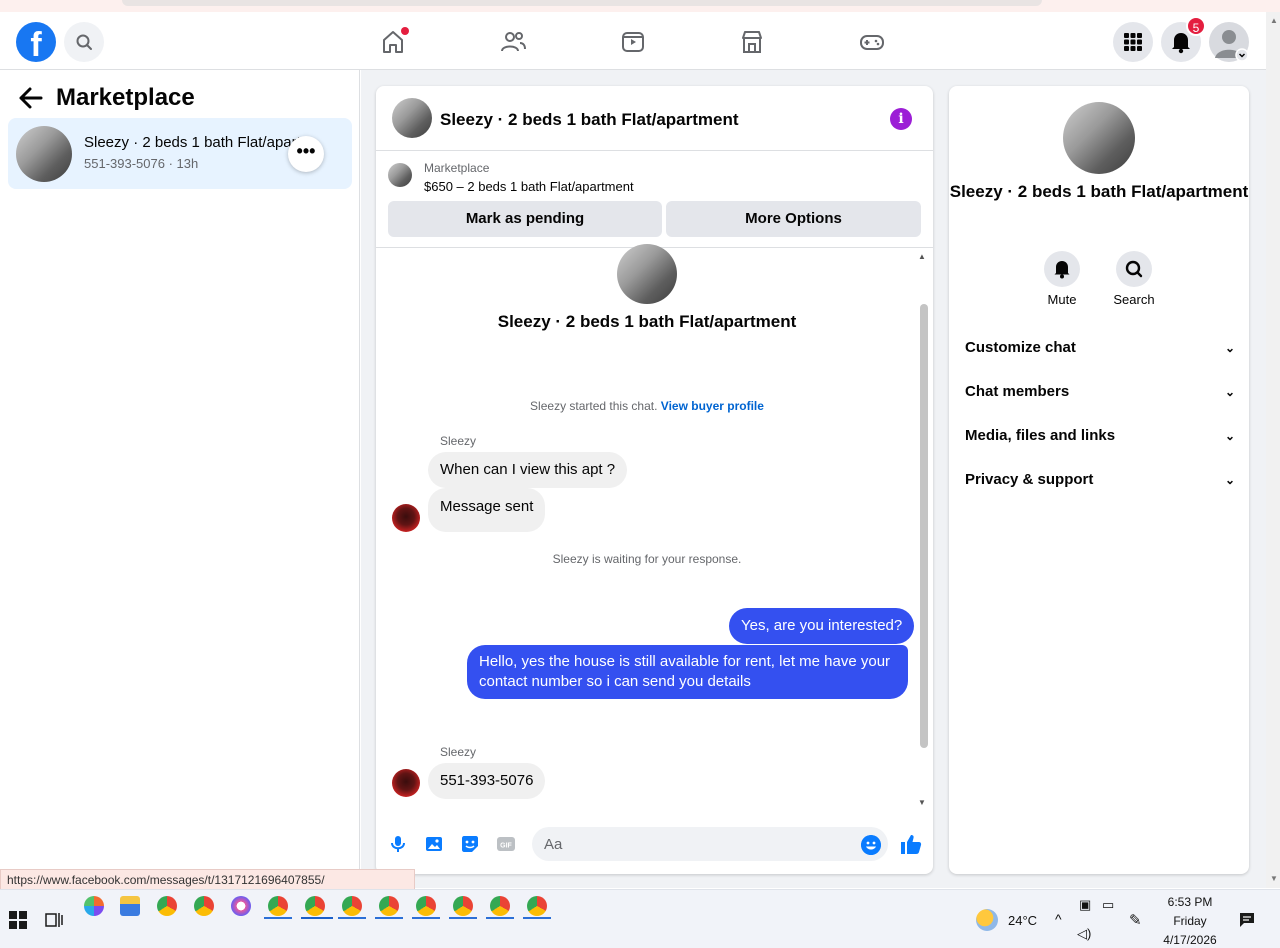 The image size is (1280, 948). Describe the element at coordinates (872, 42) in the screenshot. I see `gaming-icon` at that location.